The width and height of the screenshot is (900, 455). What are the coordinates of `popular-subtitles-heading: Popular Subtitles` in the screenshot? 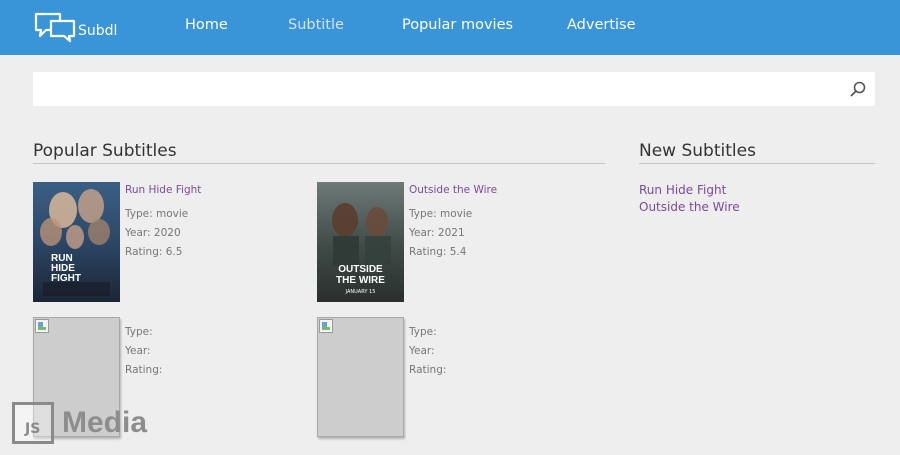 It's located at (105, 151).